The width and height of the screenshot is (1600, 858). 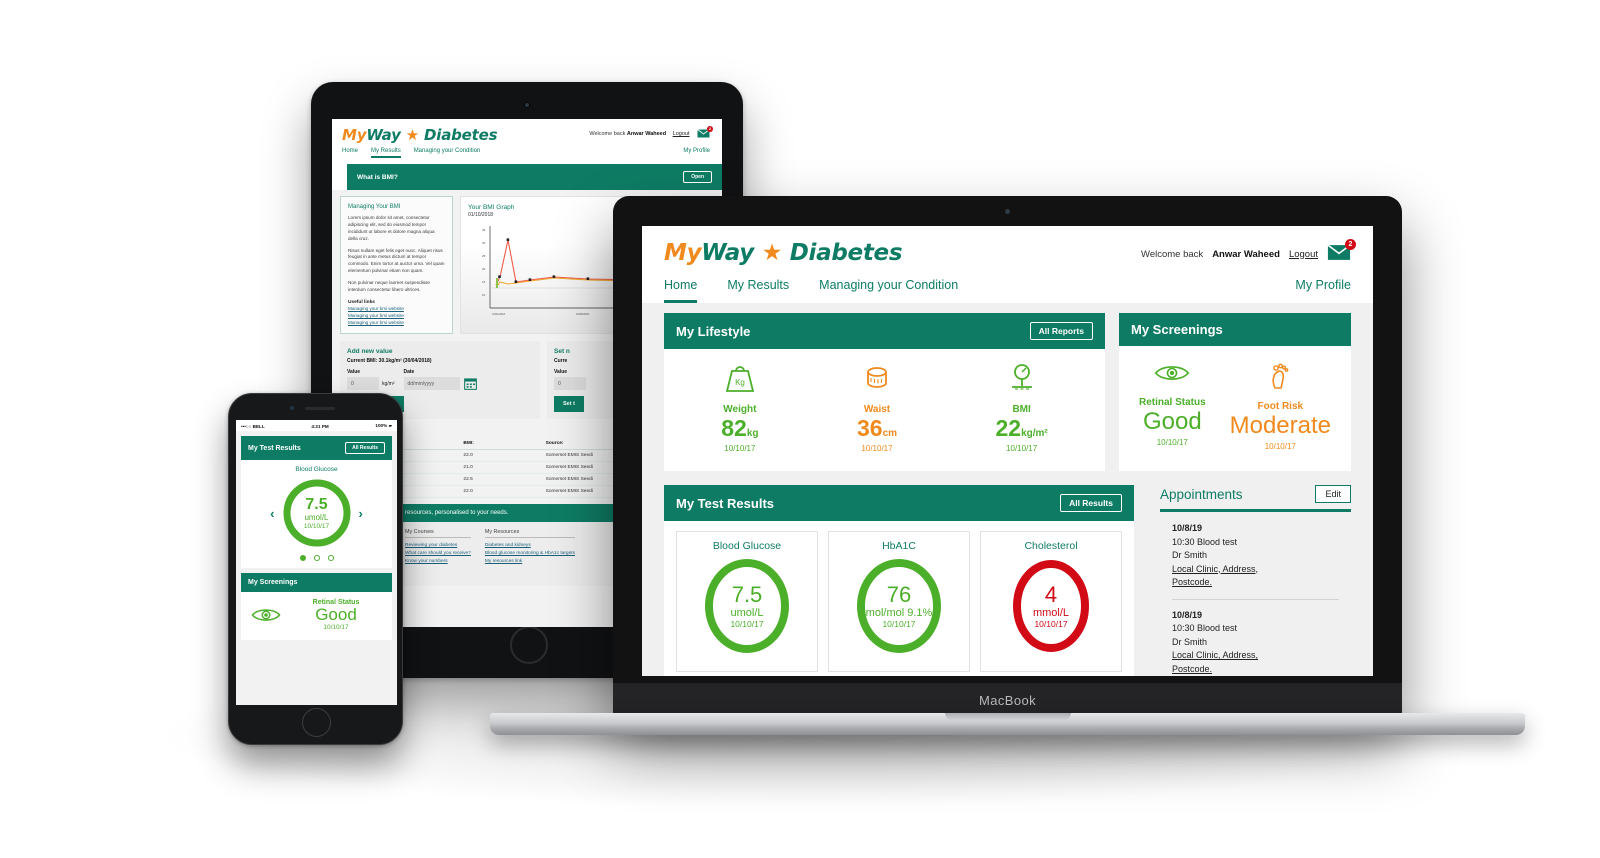 I want to click on tablet-course-link-2: What care should you receive?, so click(x=438, y=554).